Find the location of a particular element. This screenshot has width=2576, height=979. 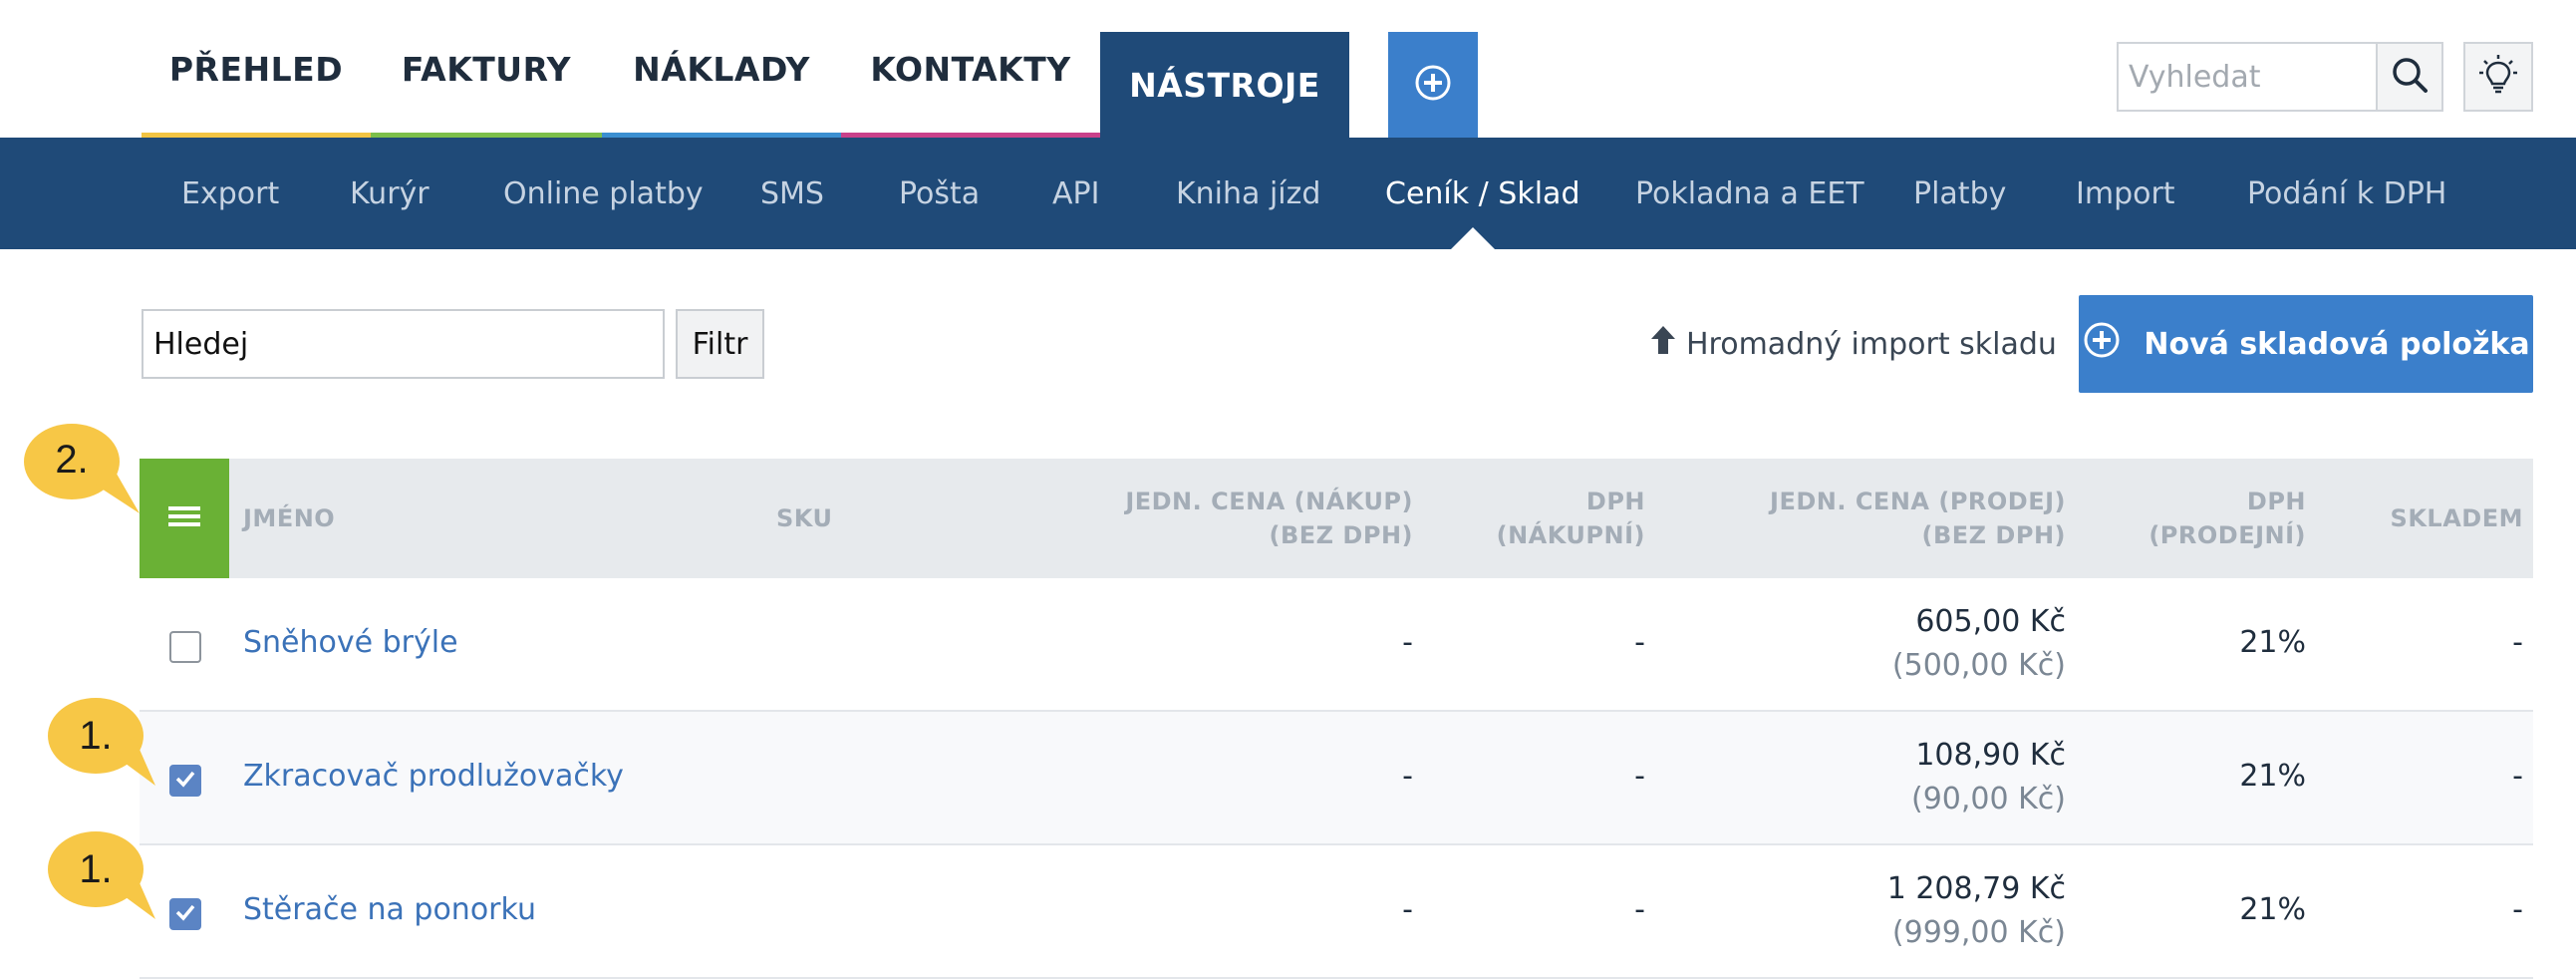

subnav-item-posta: Pošta is located at coordinates (939, 193).